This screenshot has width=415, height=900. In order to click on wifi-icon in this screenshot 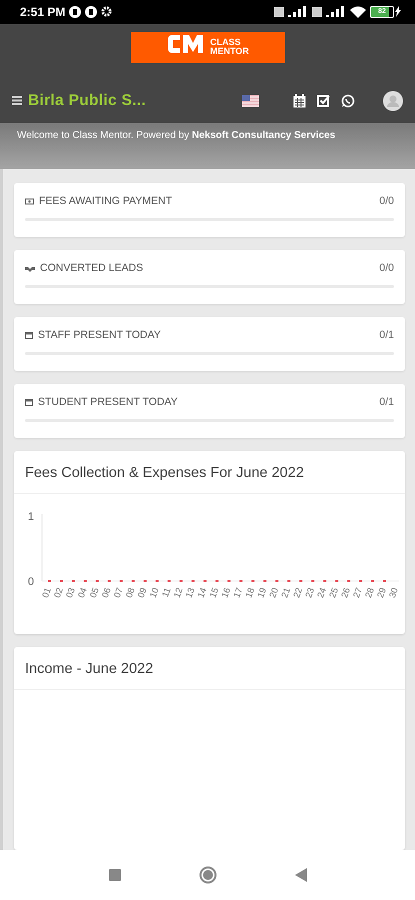, I will do `click(358, 12)`.